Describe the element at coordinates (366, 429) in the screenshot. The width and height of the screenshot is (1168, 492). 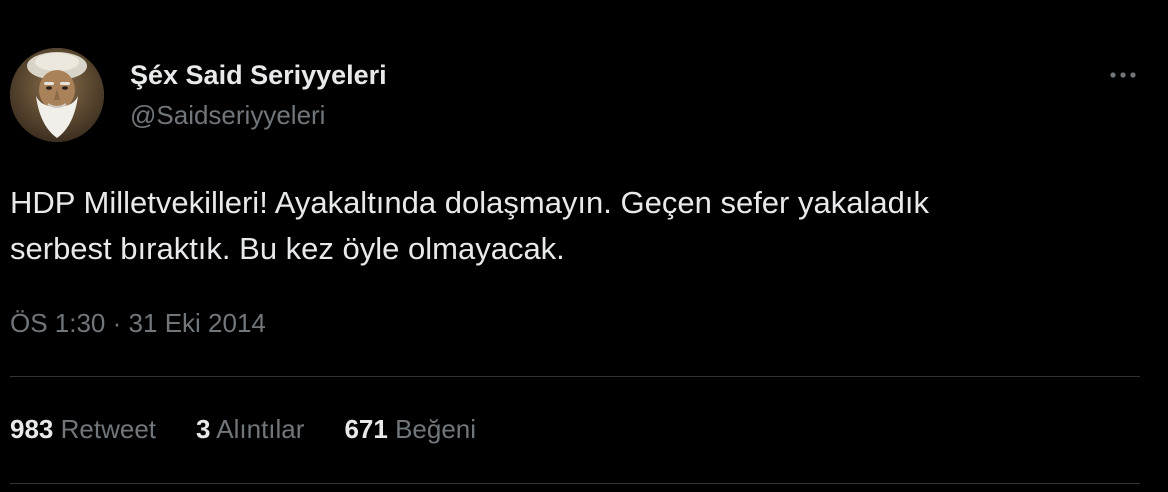
I see `like-count: 671` at that location.